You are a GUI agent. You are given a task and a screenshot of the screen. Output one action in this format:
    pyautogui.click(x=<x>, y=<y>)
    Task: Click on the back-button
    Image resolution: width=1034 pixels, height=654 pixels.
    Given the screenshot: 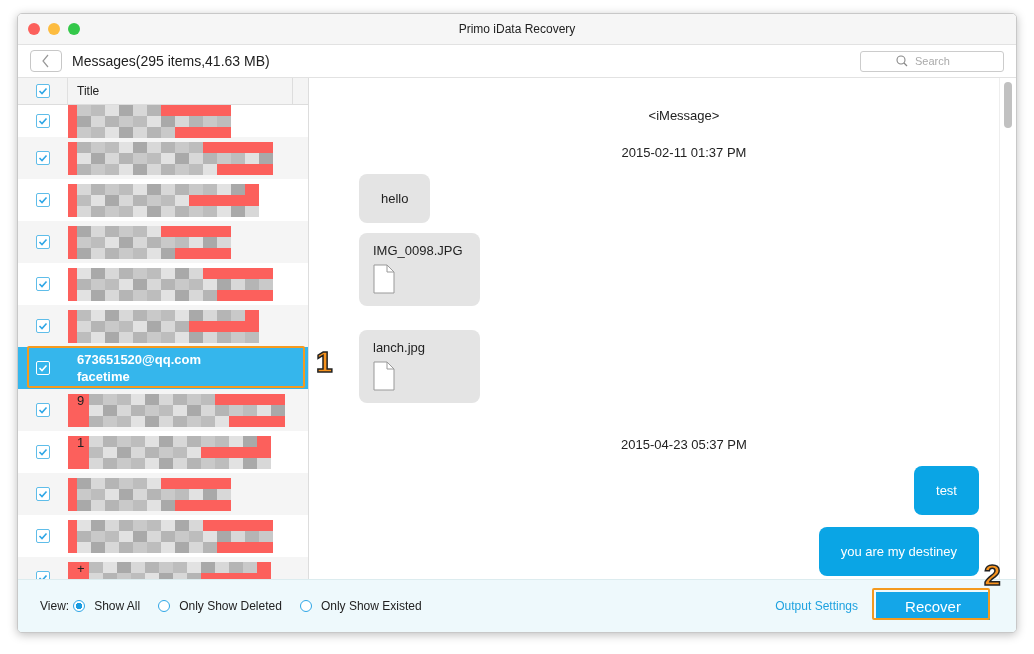 What is the action you would take?
    pyautogui.click(x=46, y=61)
    